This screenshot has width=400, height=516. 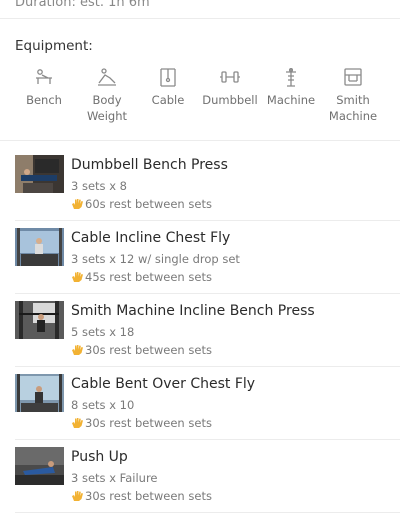 I want to click on machine-icon, so click(x=291, y=77).